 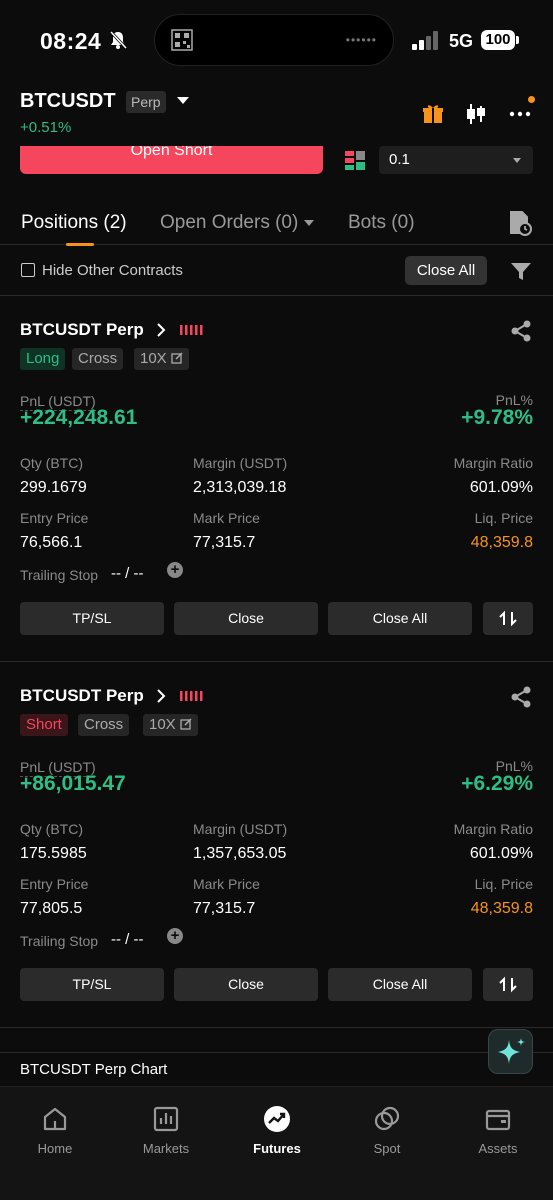 What do you see at coordinates (240, 853) in the screenshot?
I see `margin-value: 1,357,653.05` at bounding box center [240, 853].